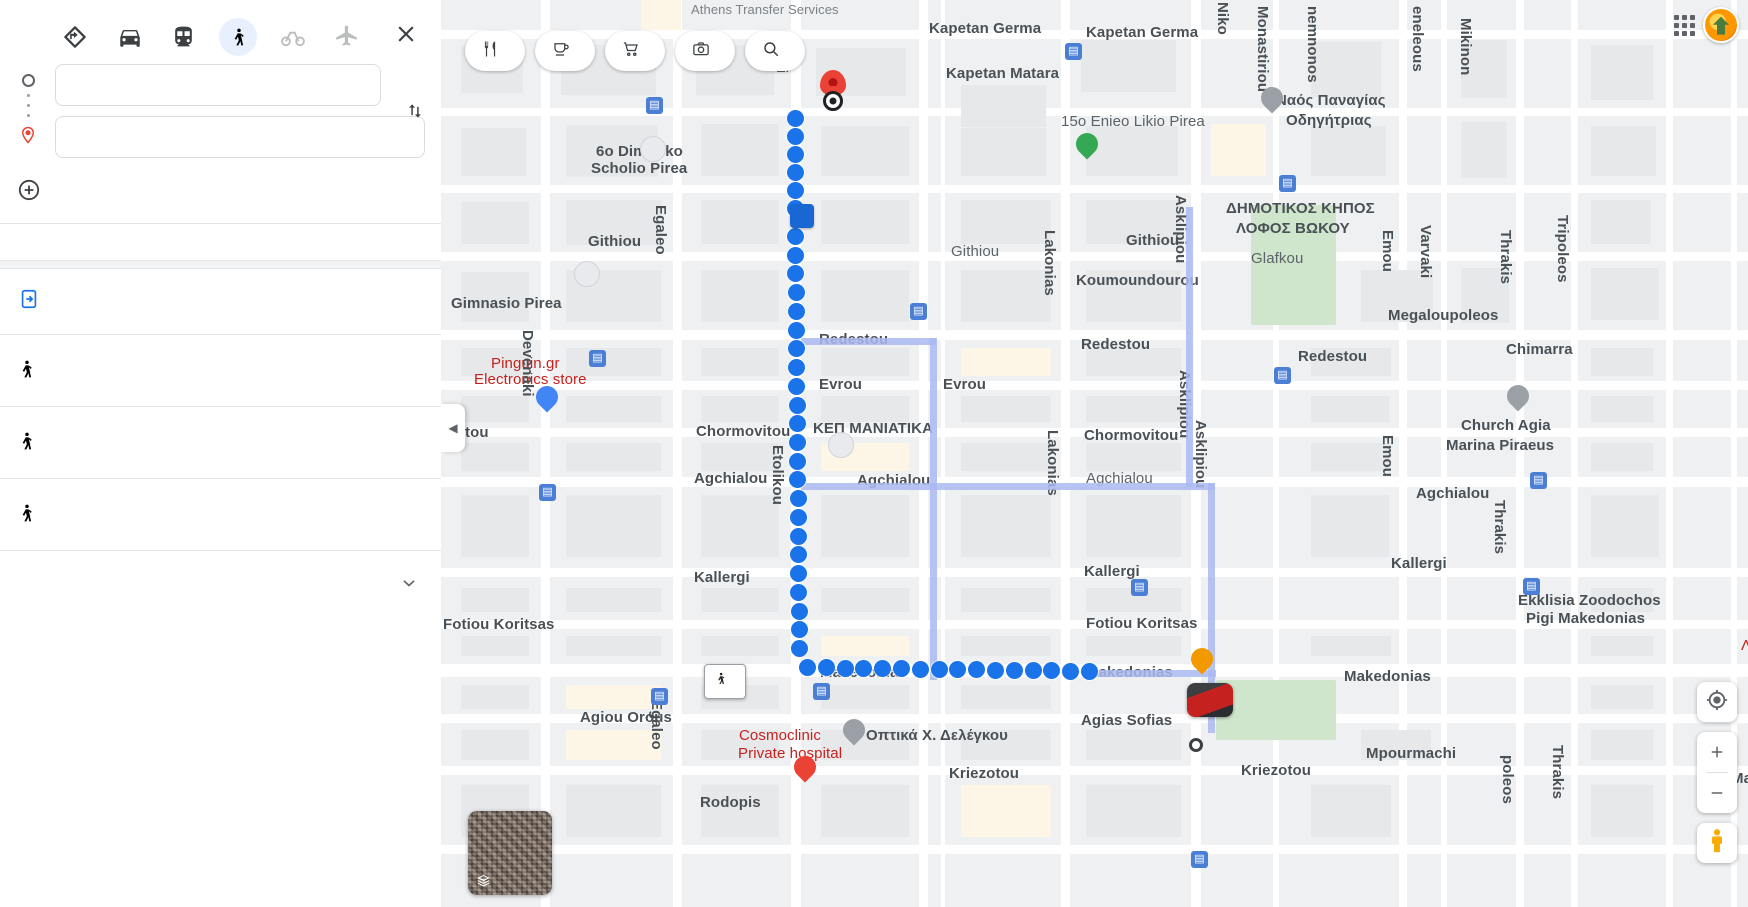  What do you see at coordinates (1196, 745) in the screenshot?
I see `route-start-marker` at bounding box center [1196, 745].